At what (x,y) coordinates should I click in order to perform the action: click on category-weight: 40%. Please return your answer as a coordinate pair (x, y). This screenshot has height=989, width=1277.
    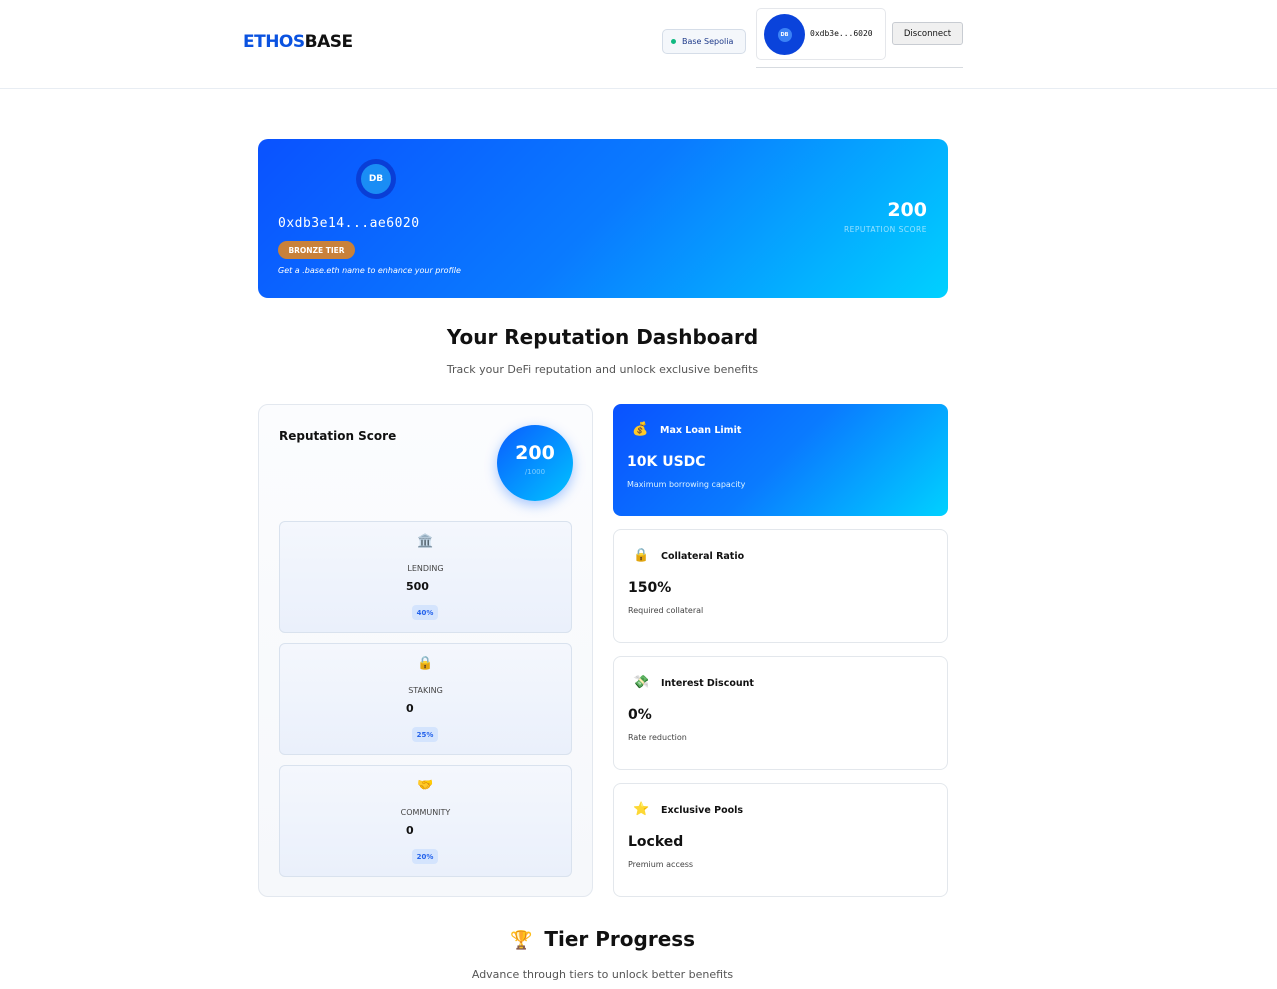
    Looking at the image, I should click on (425, 612).